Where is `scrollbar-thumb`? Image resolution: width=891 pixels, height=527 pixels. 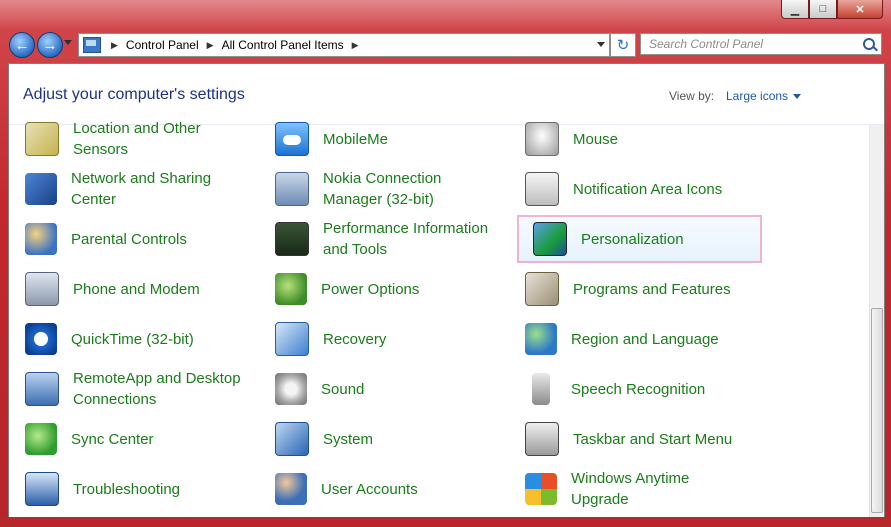 scrollbar-thumb is located at coordinates (877, 410).